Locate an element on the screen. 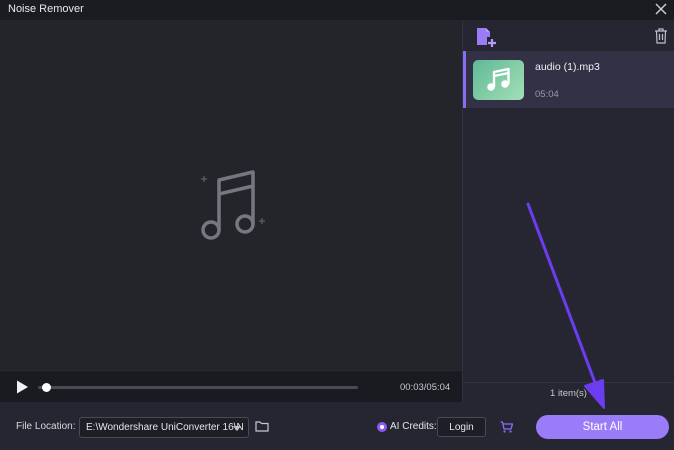 This screenshot has width=674, height=450. close-button is located at coordinates (661, 9).